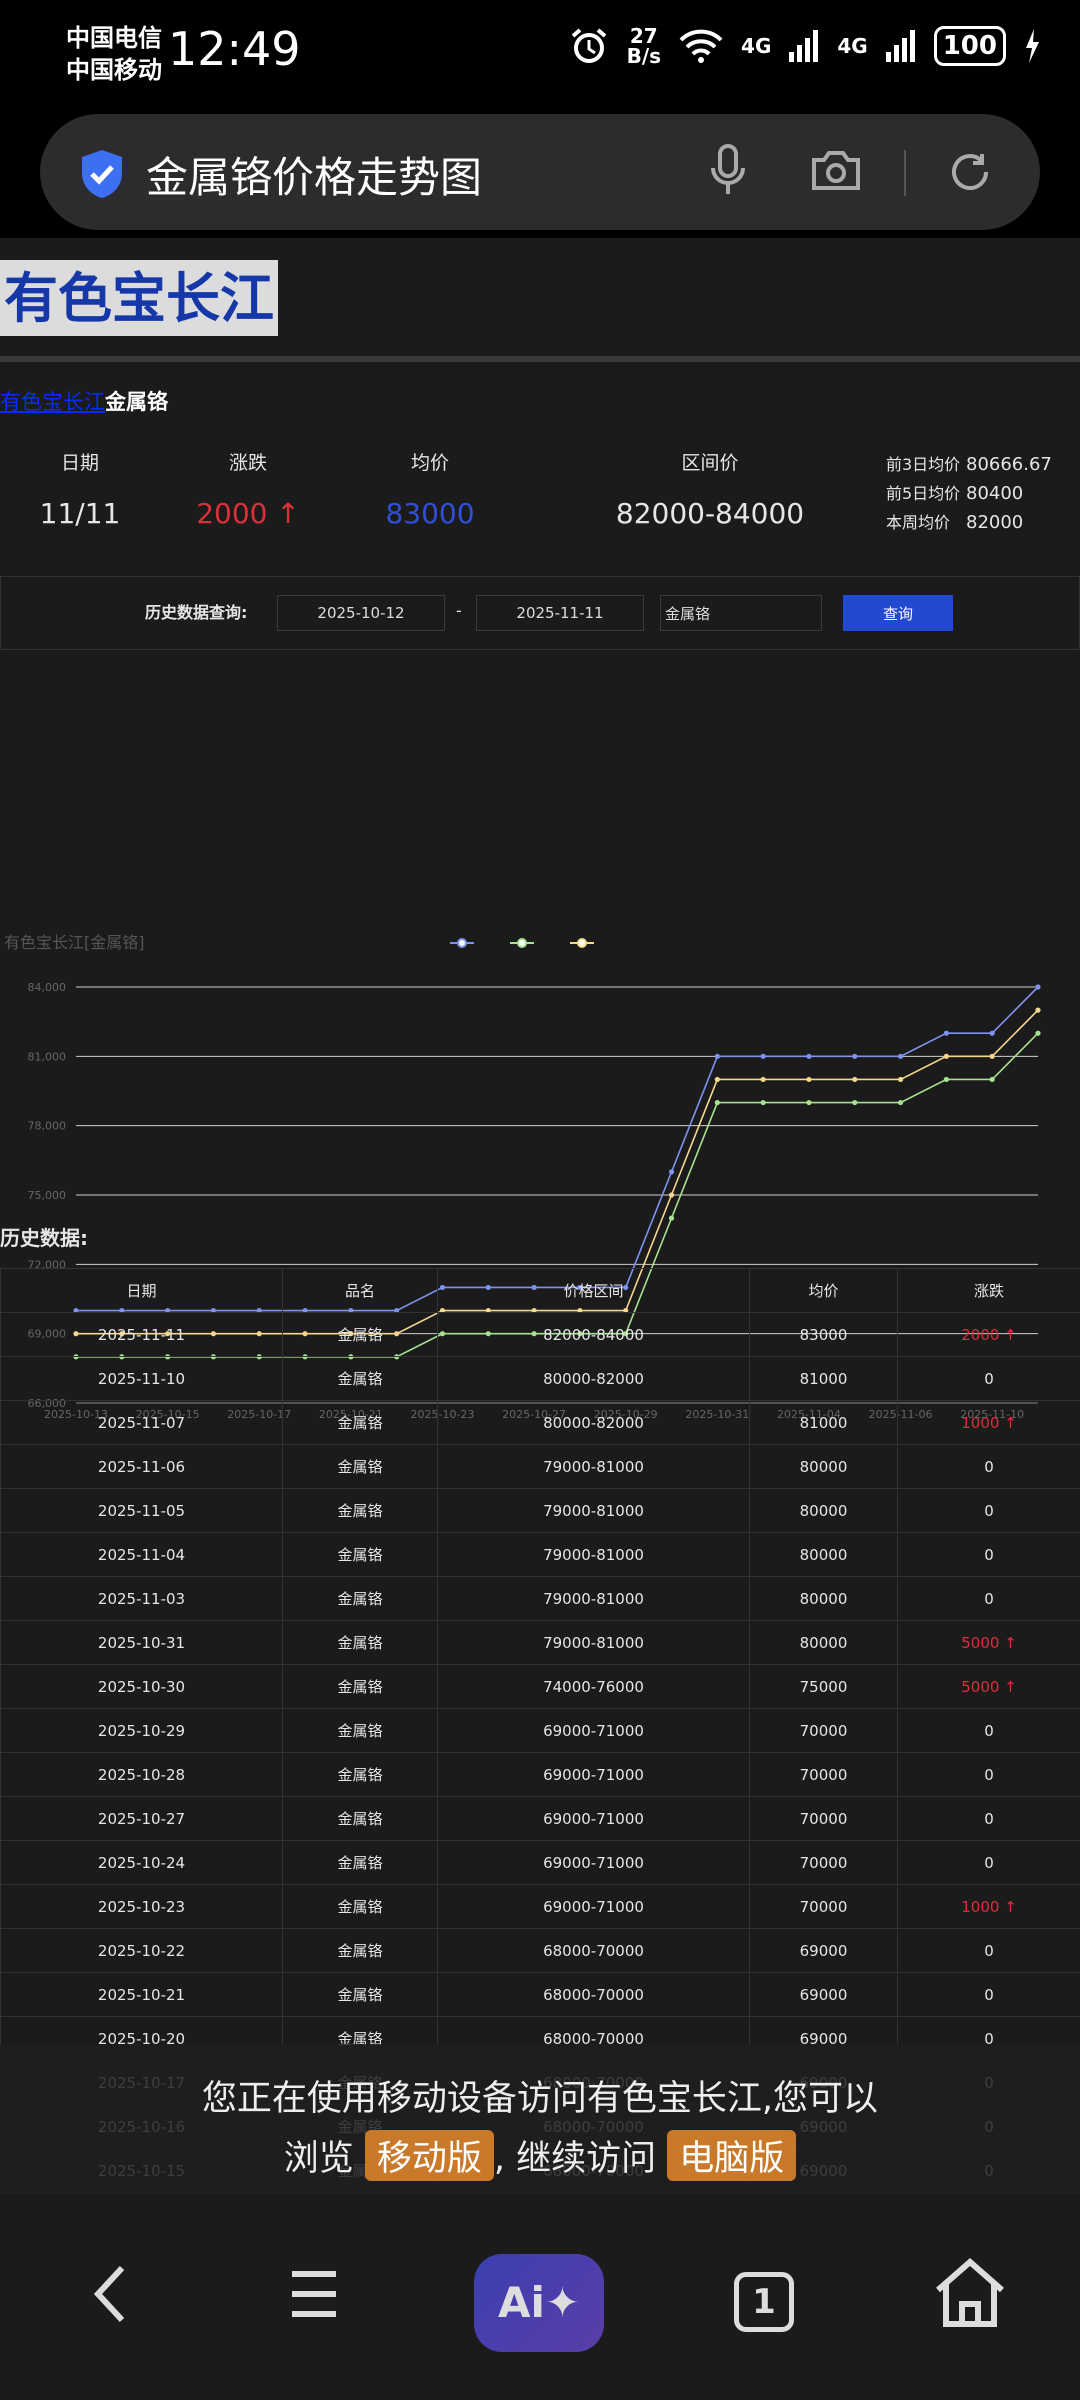 This screenshot has height=2400, width=1080. I want to click on start-date-input, so click(361, 613).